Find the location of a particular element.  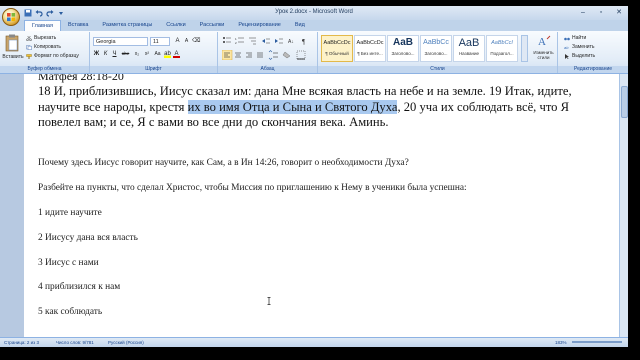

underline-button: Ч is located at coordinates (114, 54).